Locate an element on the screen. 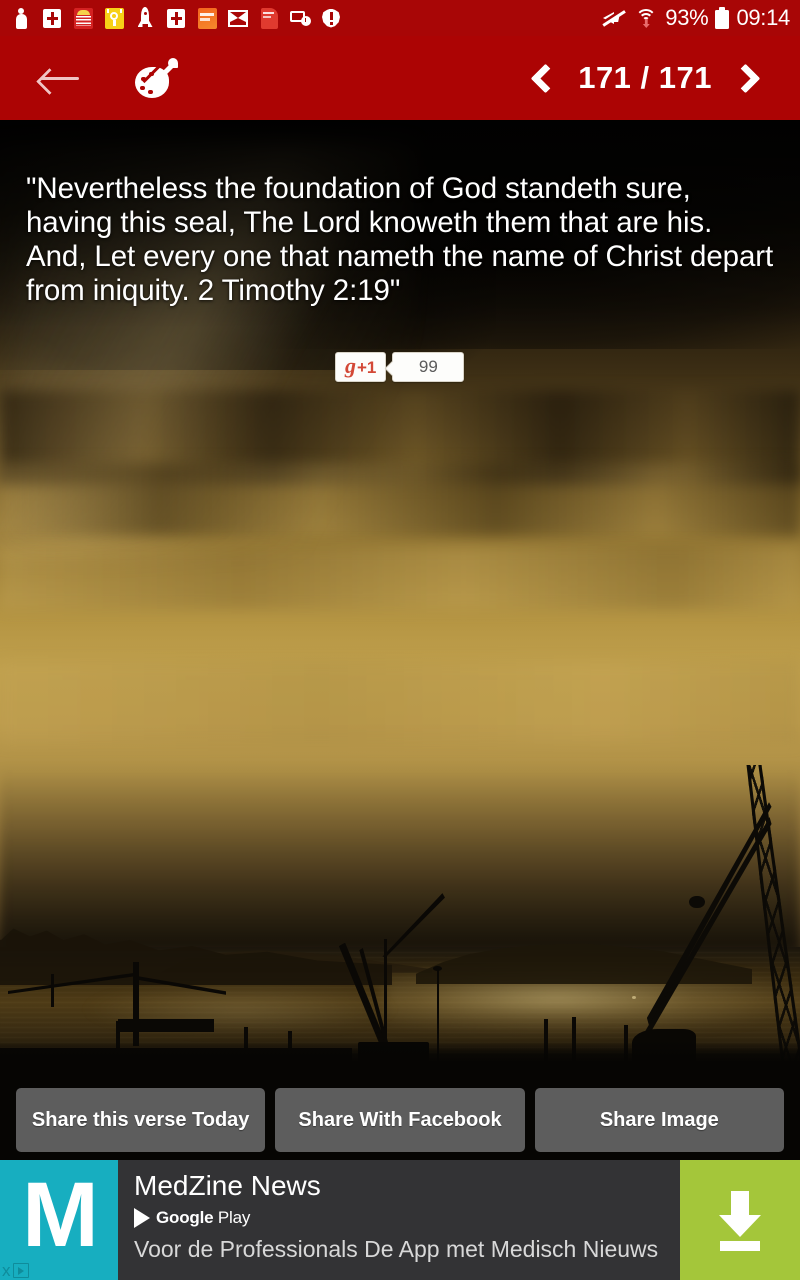 The height and width of the screenshot is (1280, 800). status-bar: 93% 09:14 is located at coordinates (400, 18).